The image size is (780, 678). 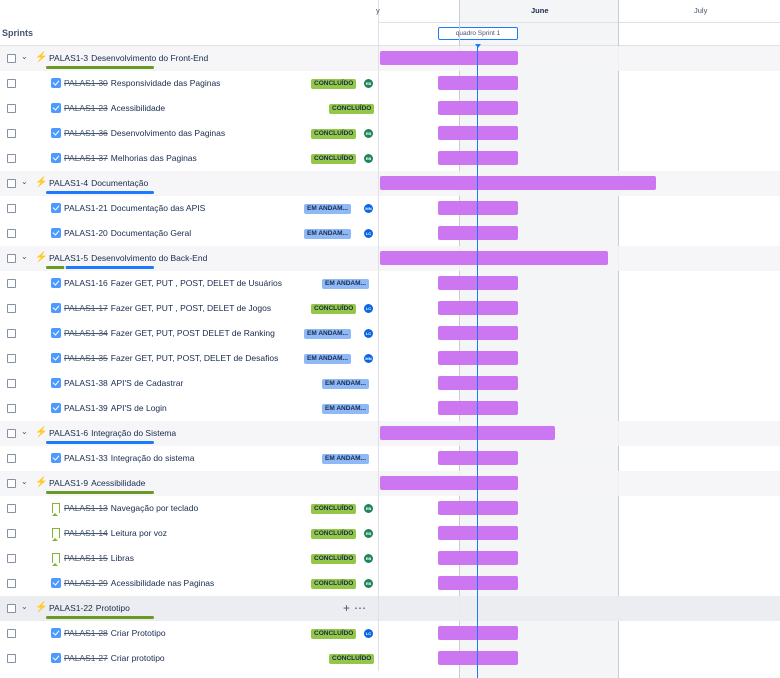 I want to click on issue-key: PALAS1-3, so click(x=68, y=58).